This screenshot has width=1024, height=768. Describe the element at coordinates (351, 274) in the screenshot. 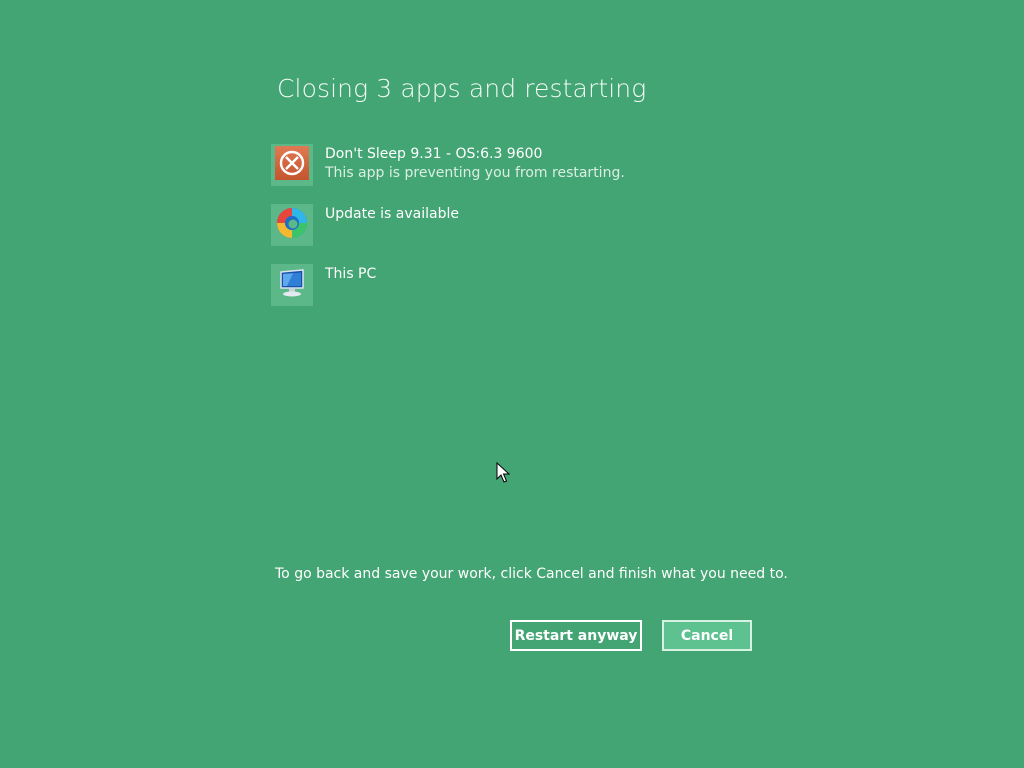

I see `app-name: This PC` at that location.